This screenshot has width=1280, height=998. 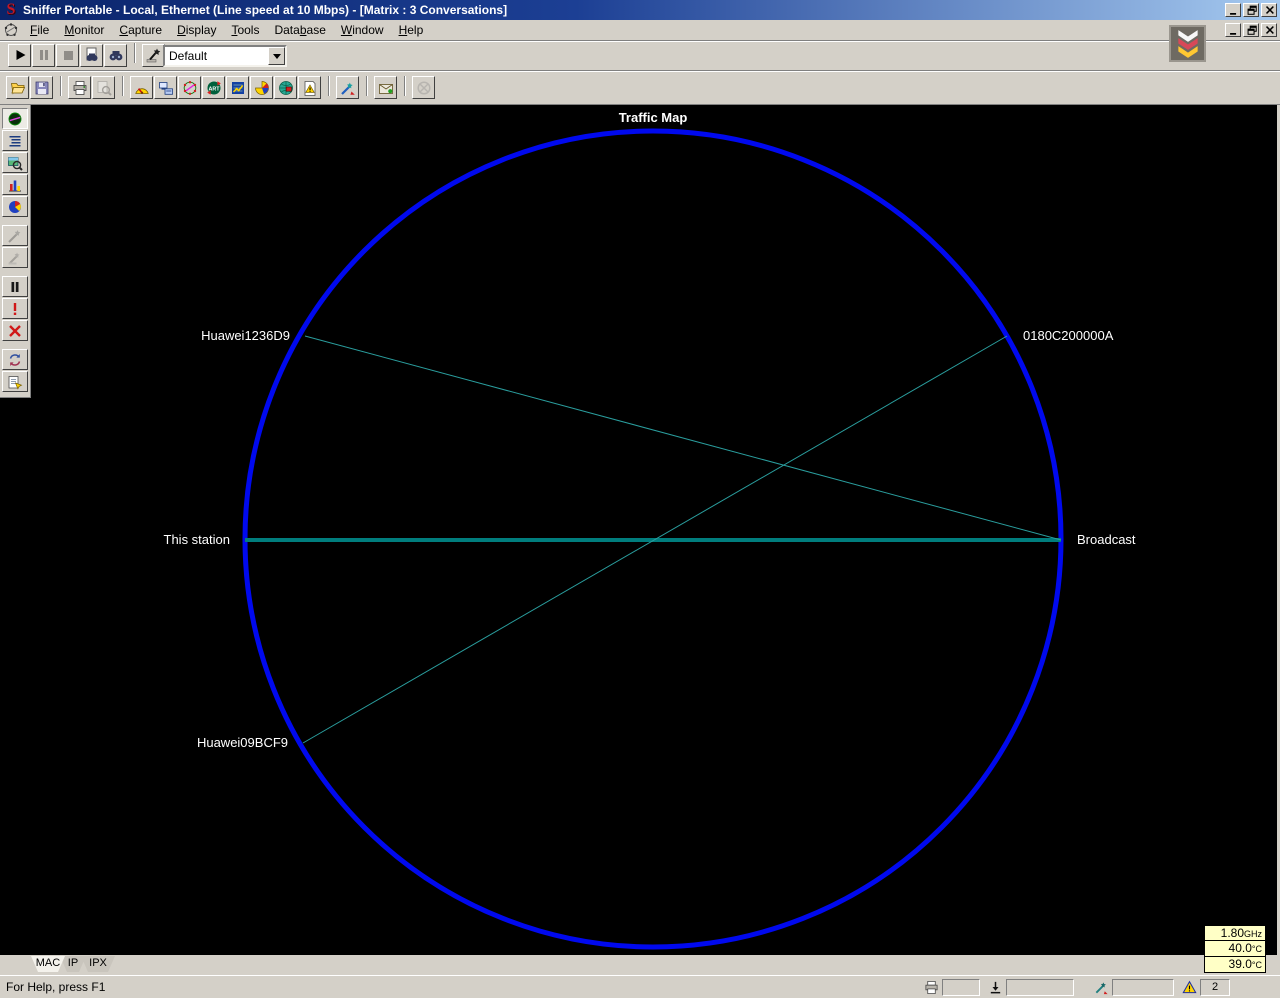 I want to click on pause-view-button, so click(x=15, y=286).